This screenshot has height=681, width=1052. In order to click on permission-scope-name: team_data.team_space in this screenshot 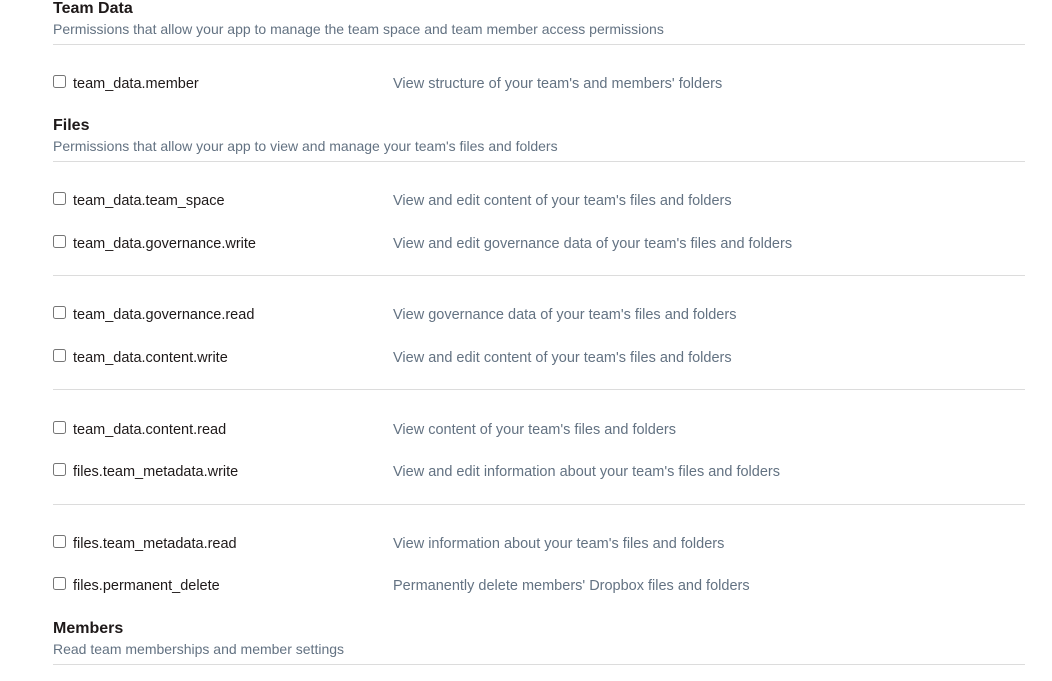, I will do `click(149, 201)`.